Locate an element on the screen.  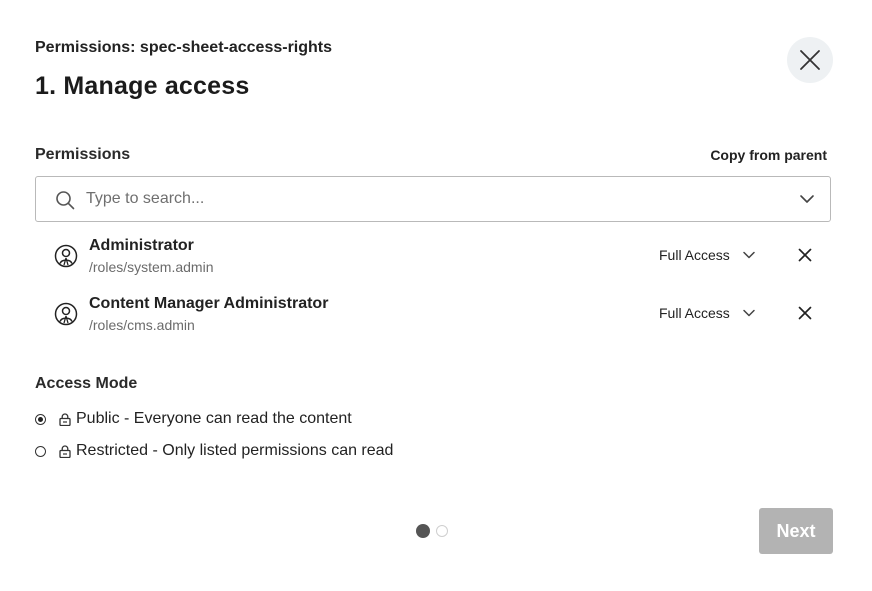
role-name: Content Manager Administrator is located at coordinates (209, 303).